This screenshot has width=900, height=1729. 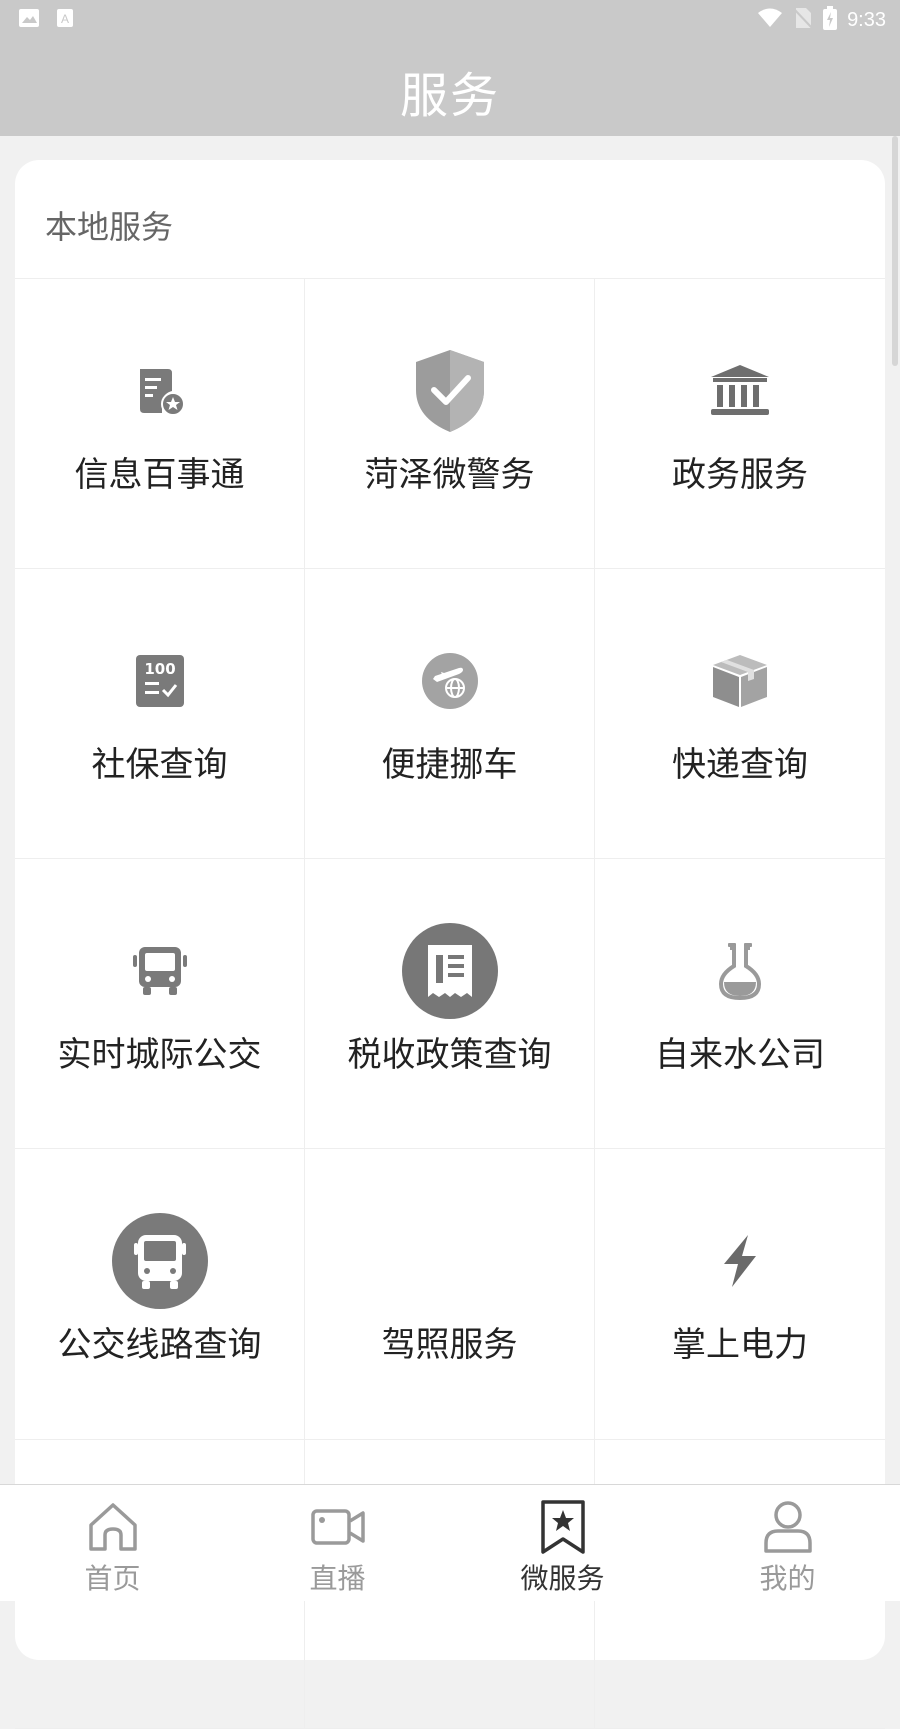 What do you see at coordinates (112, 1527) in the screenshot?
I see `home-icon` at bounding box center [112, 1527].